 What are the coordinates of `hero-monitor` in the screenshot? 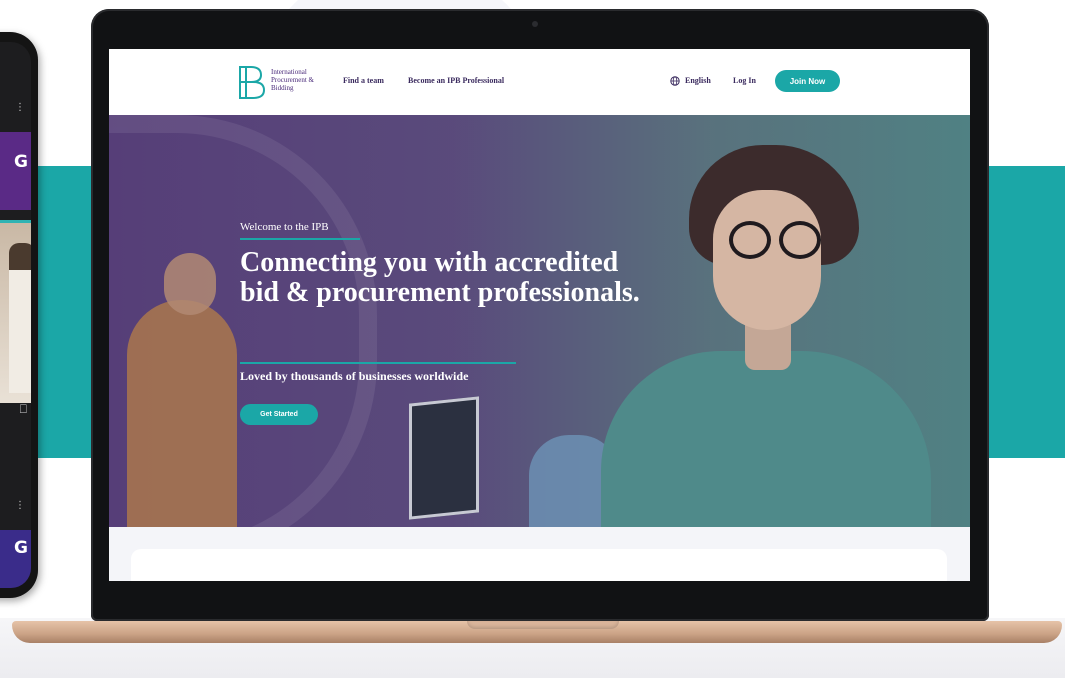 It's located at (444, 458).